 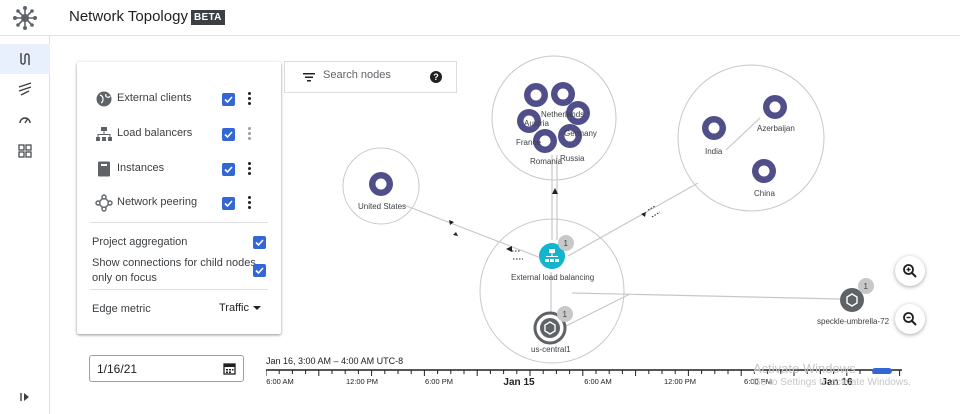 I want to click on layer-row-load-balancers: Load balancers, so click(x=179, y=134).